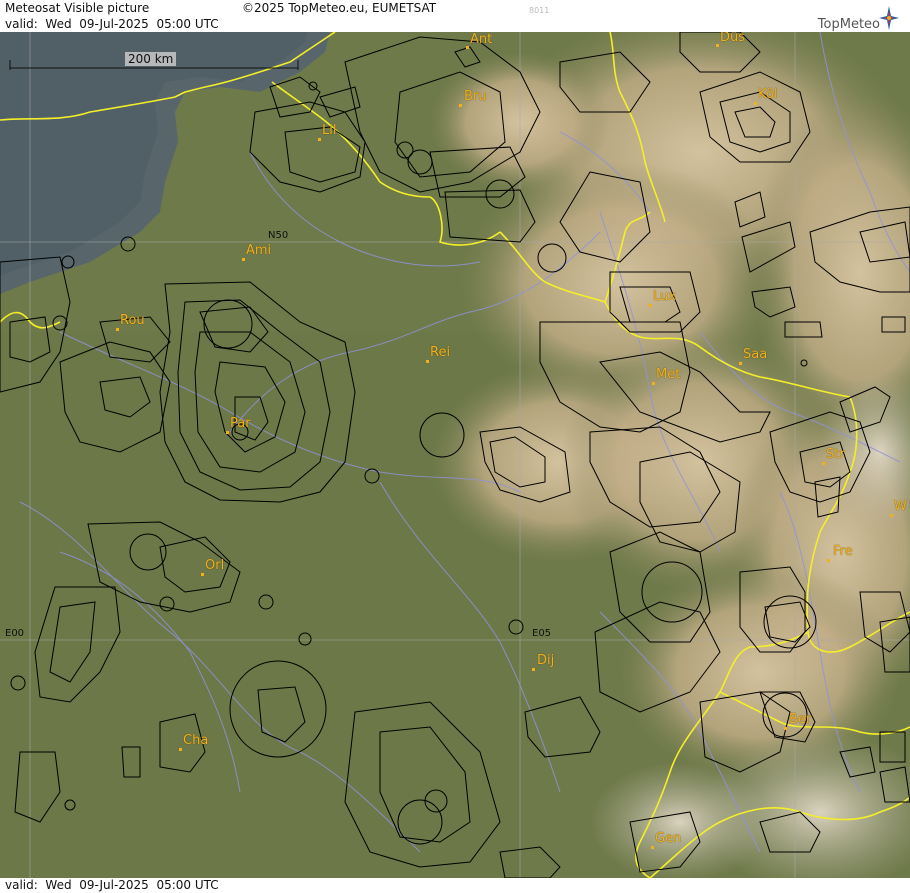 The width and height of the screenshot is (910, 893). I want to click on valid-time-bottom: valid: Wed 09-Jul-2025 05:00 UTC, so click(112, 885).